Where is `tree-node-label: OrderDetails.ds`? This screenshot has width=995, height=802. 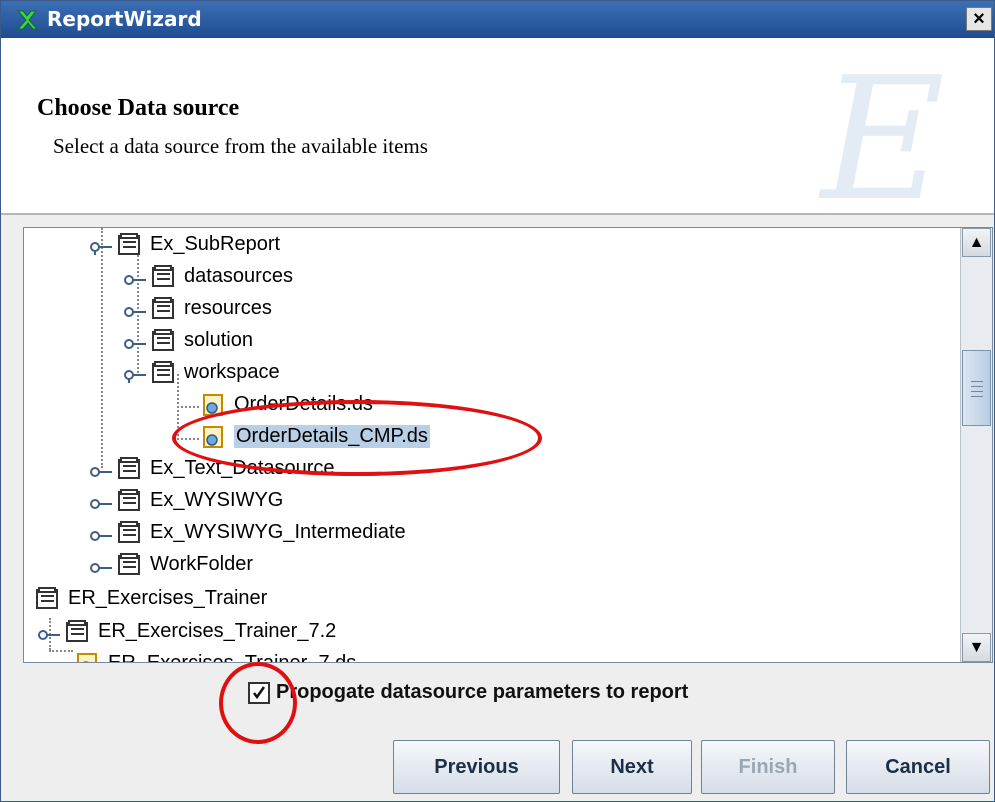 tree-node-label: OrderDetails.ds is located at coordinates (303, 404).